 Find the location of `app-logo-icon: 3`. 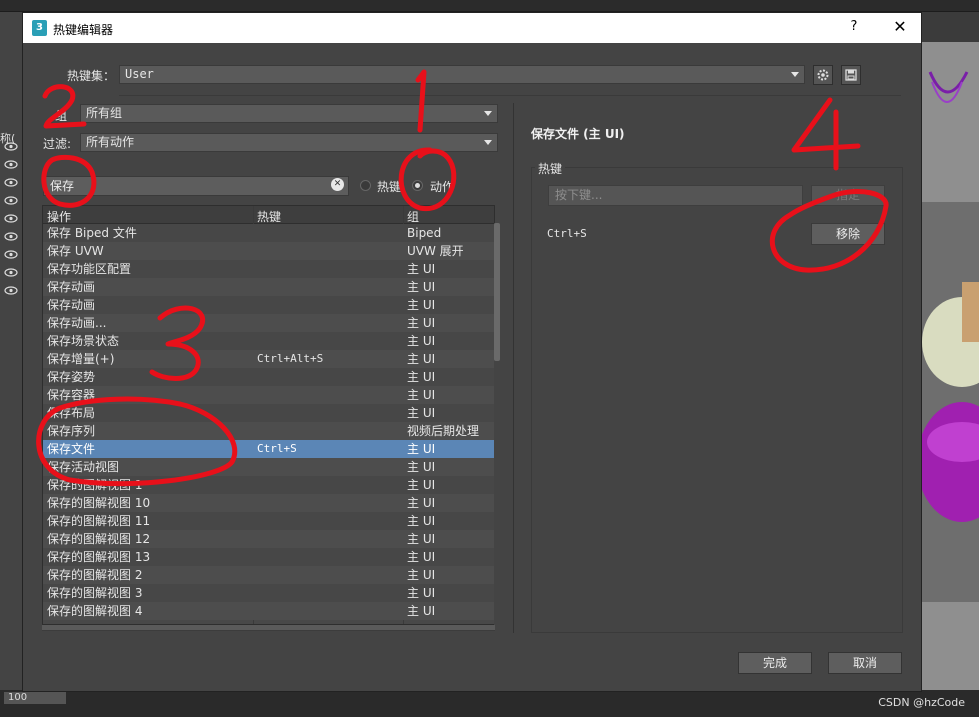

app-logo-icon: 3 is located at coordinates (39, 28).